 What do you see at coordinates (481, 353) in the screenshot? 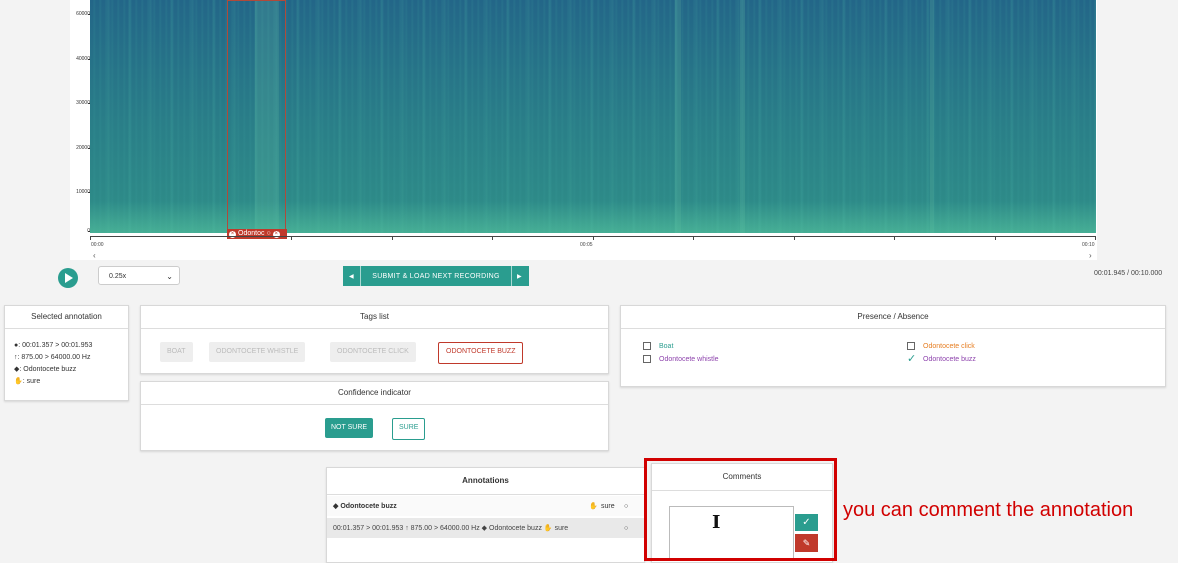
I see `tag-buzz-button: ODONTOCETE BUZZ` at bounding box center [481, 353].